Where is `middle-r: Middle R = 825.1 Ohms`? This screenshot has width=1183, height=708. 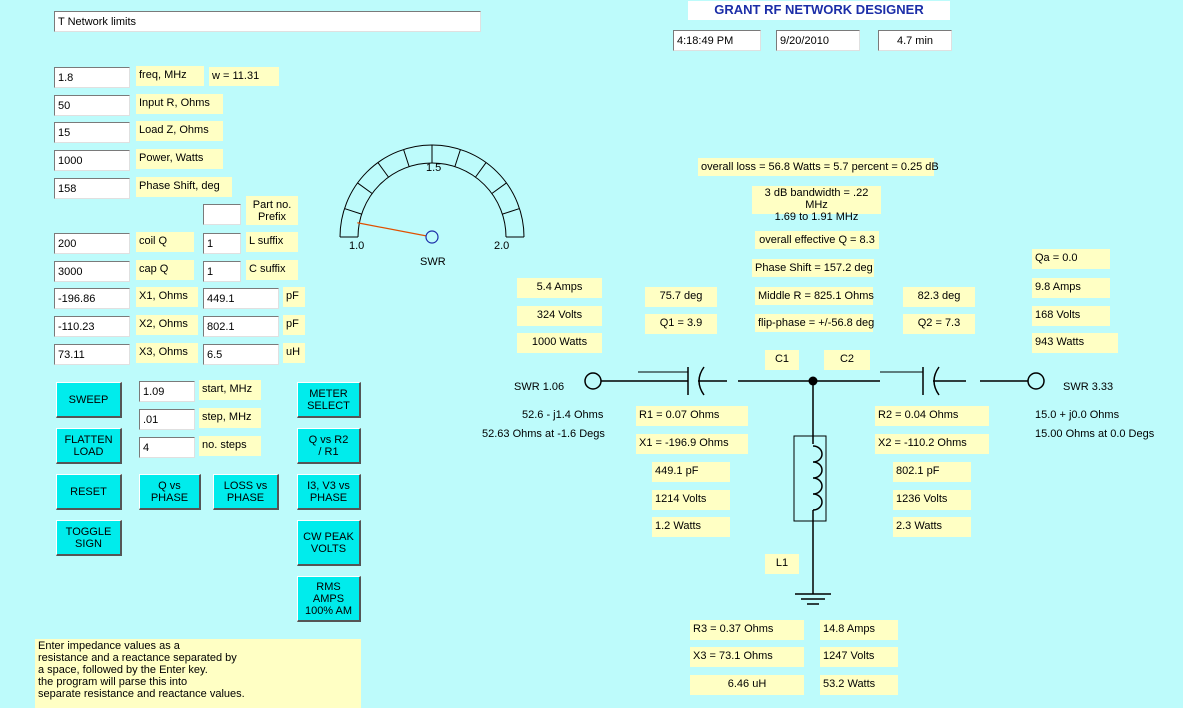 middle-r: Middle R = 825.1 Ohms is located at coordinates (814, 296).